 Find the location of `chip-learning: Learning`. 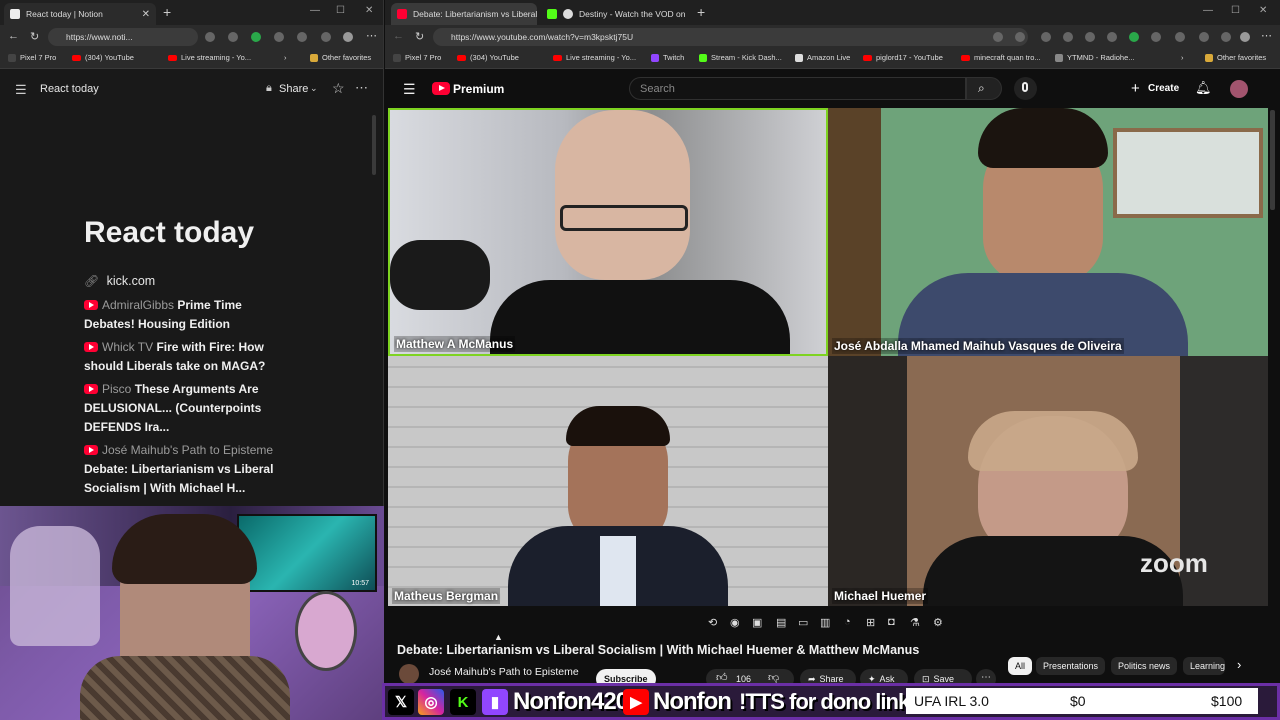

chip-learning: Learning is located at coordinates (1204, 666).